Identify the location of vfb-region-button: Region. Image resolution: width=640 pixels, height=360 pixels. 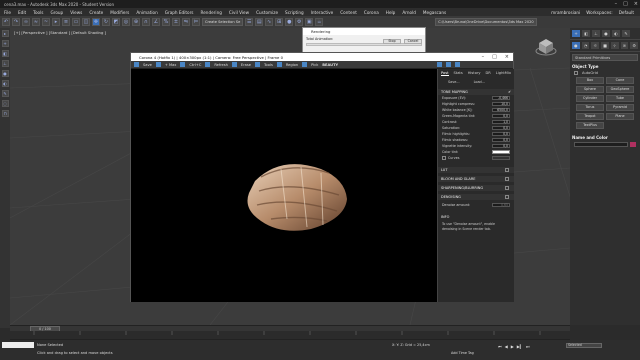
(292, 65).